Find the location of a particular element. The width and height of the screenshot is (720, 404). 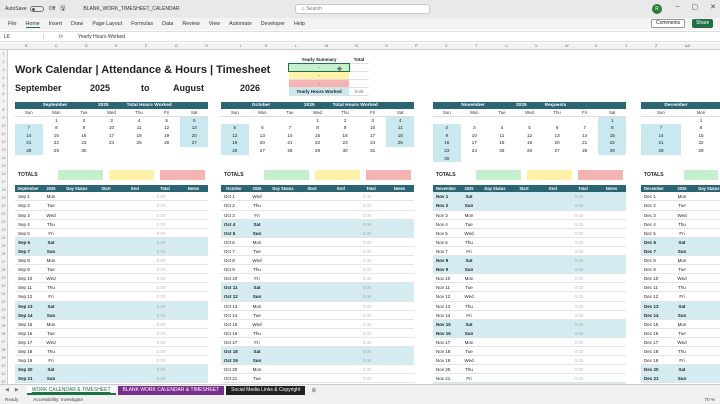

table-row: Nov 11 Tue 0.00 is located at coordinates (529, 288).